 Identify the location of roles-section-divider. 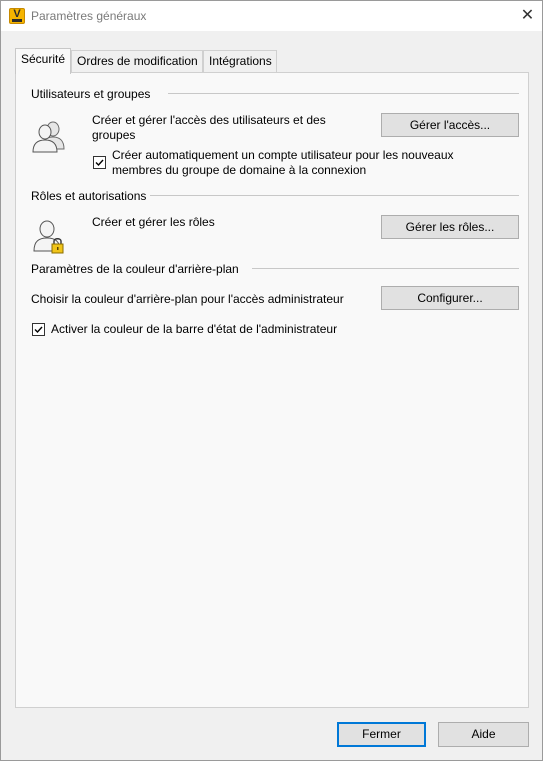
(334, 195).